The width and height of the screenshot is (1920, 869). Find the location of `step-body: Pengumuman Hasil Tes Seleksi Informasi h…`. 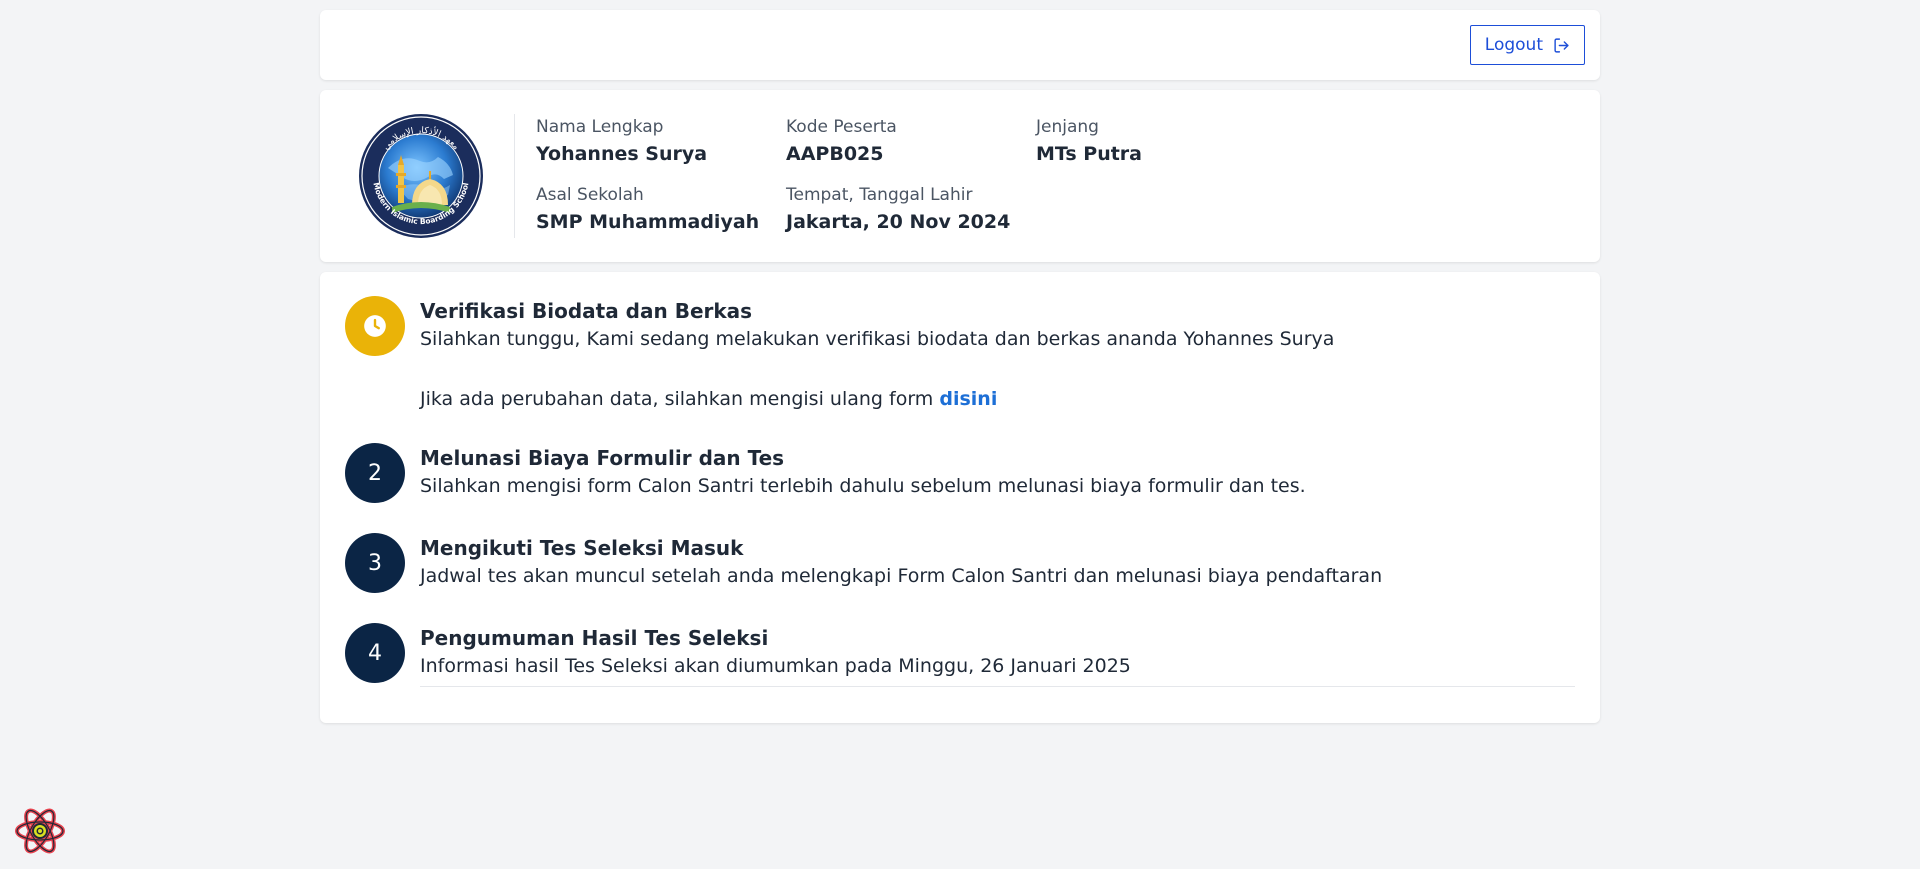

step-body: Pengumuman Hasil Tes Seleksi Informasi h… is located at coordinates (997, 655).